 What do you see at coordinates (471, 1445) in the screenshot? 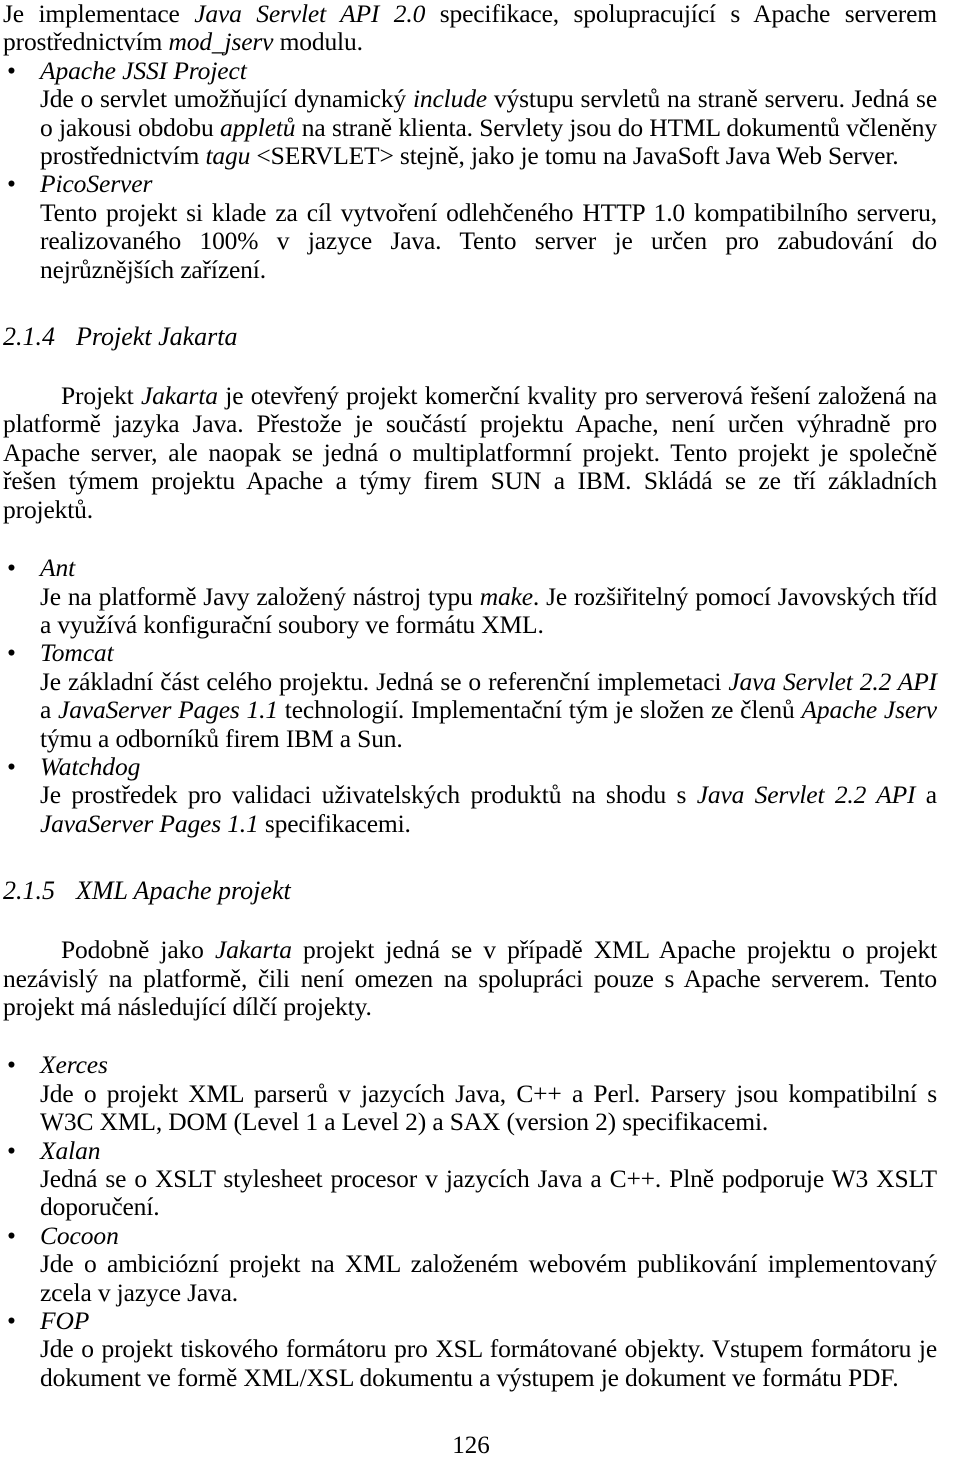
I see `page-number-value: 126` at bounding box center [471, 1445].